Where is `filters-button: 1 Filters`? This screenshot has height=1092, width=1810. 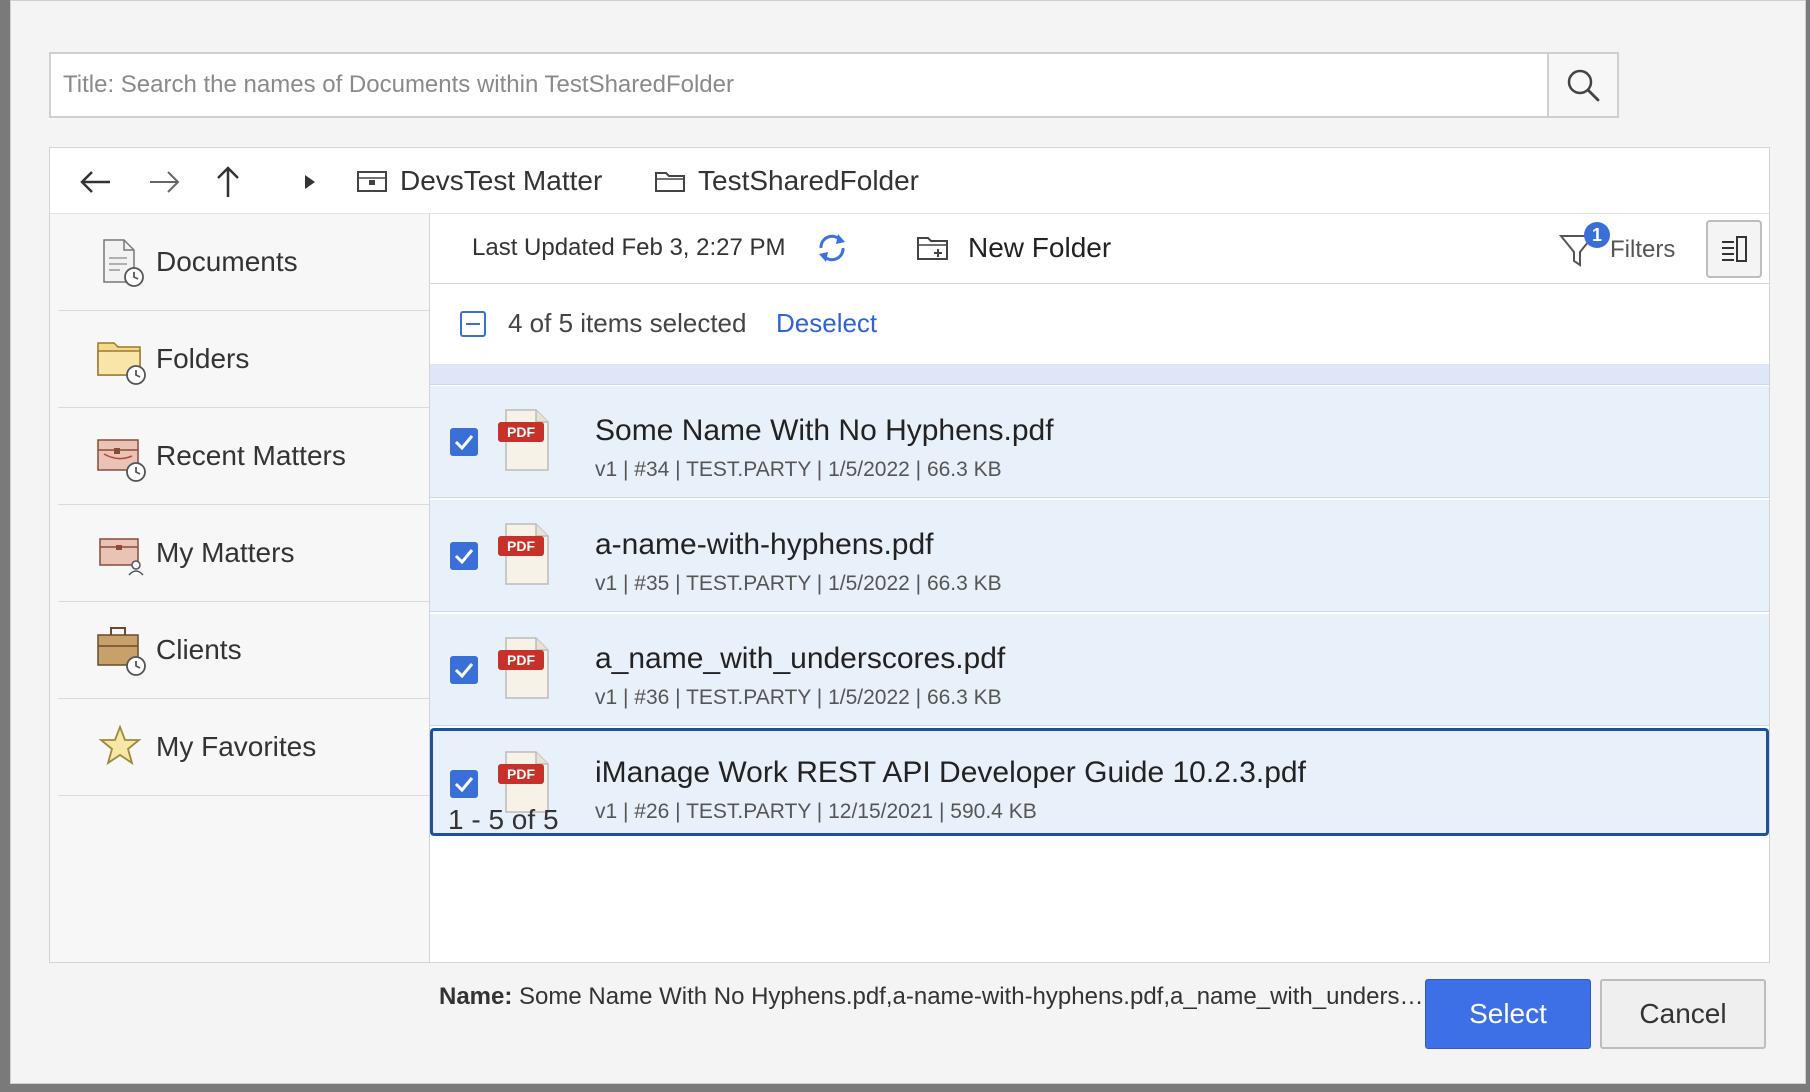 filters-button: 1 Filters is located at coordinates (1623, 247).